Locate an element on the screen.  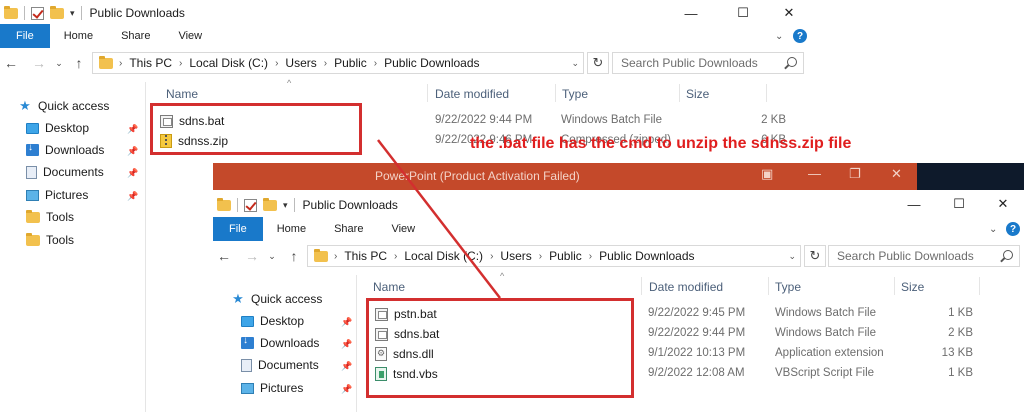
ribbon-display-options-icon: ▣ is located at coordinates (767, 174).